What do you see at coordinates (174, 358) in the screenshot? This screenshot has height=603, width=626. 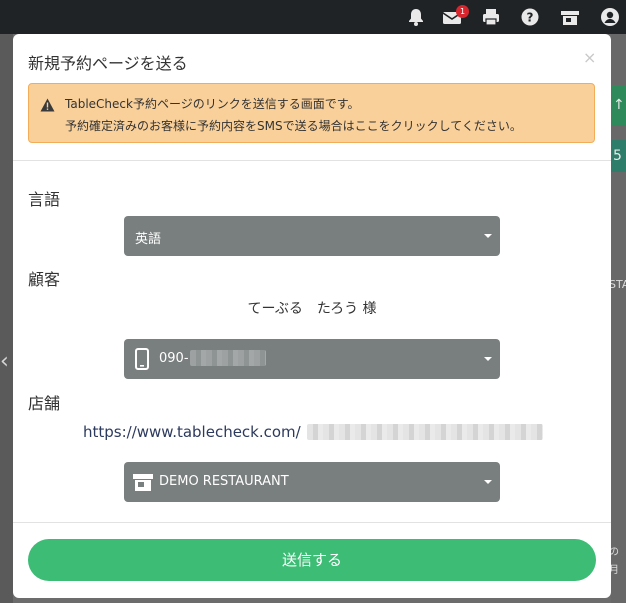 I see `phone-prefix: 090-` at bounding box center [174, 358].